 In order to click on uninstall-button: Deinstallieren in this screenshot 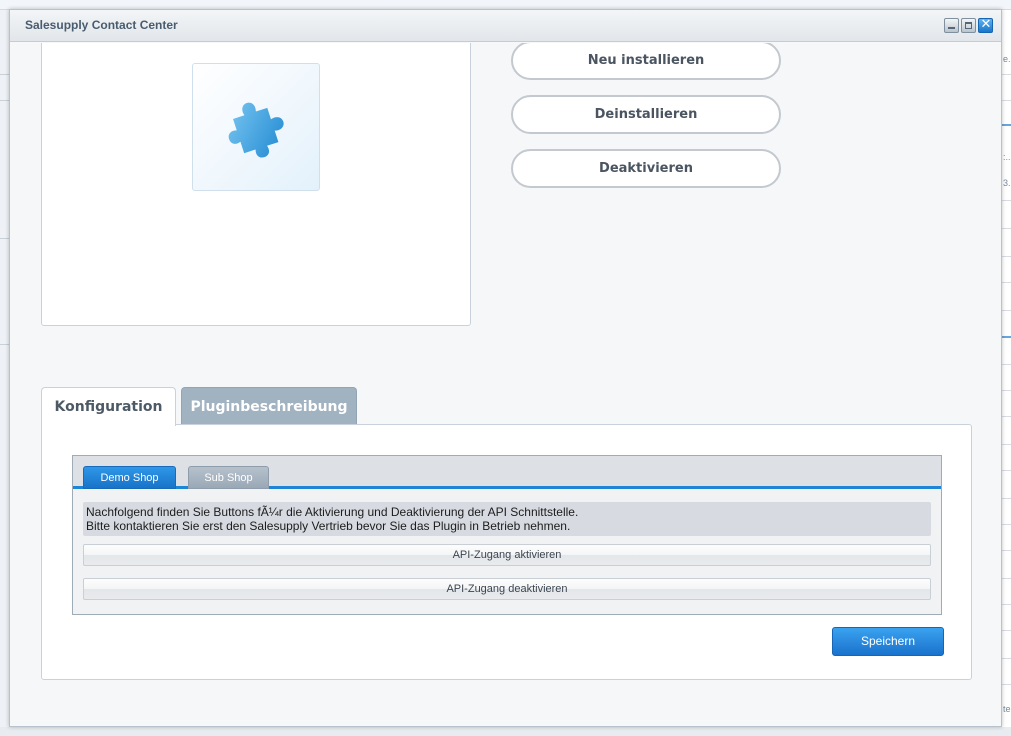, I will do `click(646, 114)`.